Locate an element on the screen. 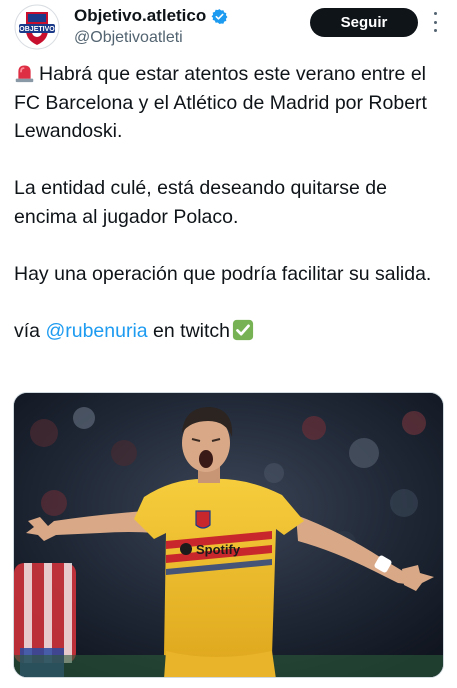 This screenshot has width=457, height=688. account-names: Objetivo.atletico @Objetivoatleti is located at coordinates (151, 26).